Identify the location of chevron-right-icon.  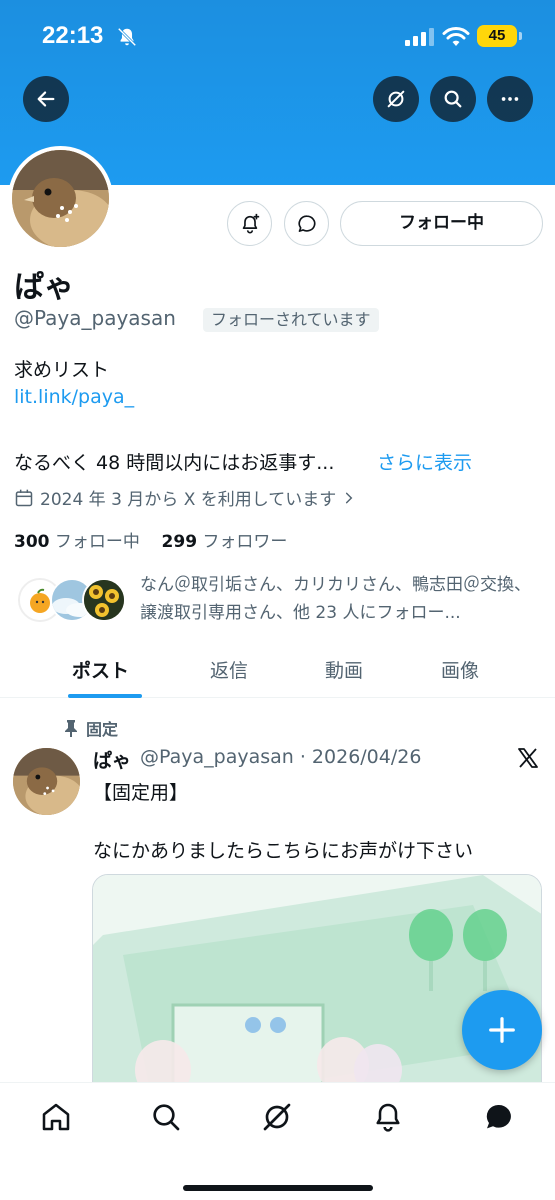
(349, 497).